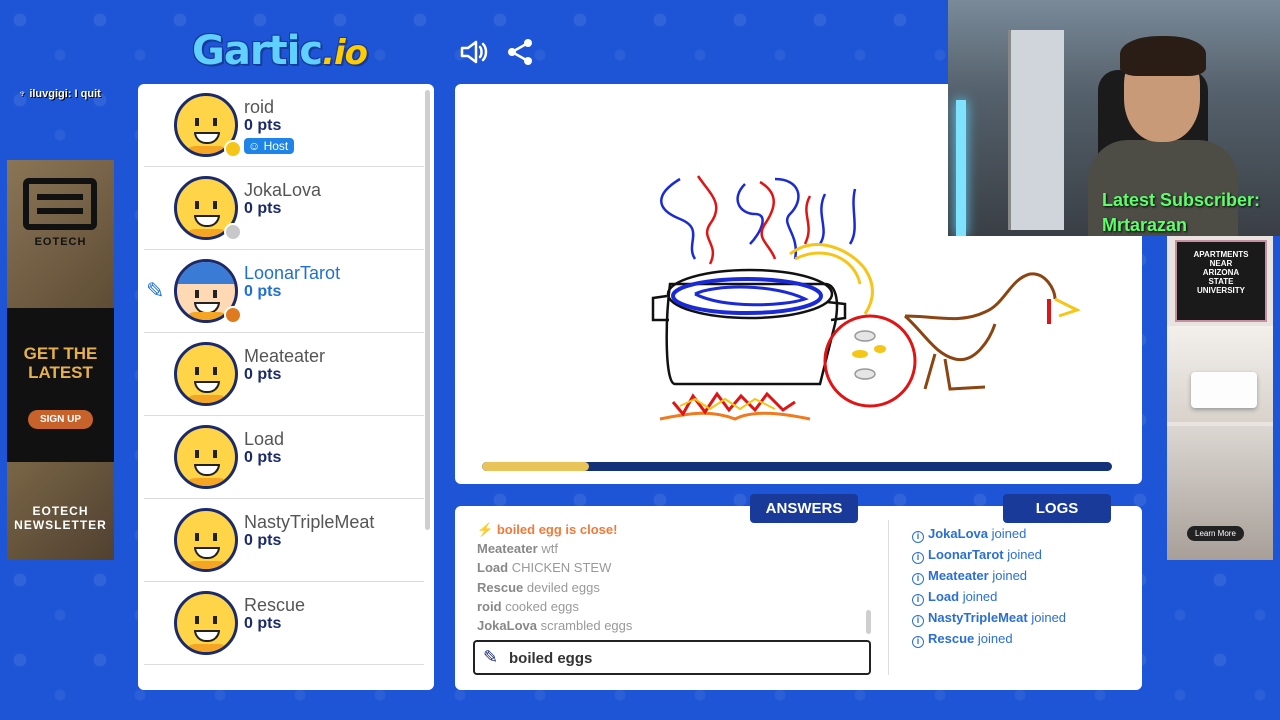  What do you see at coordinates (888, 597) in the screenshot?
I see `panel-divider` at bounding box center [888, 597].